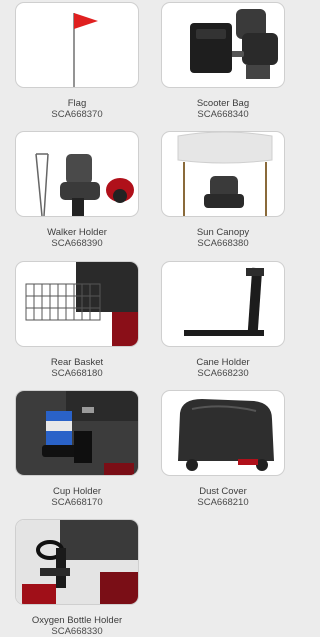 The image size is (320, 637). I want to click on accessory-item-flag: Flag SCA668370, so click(77, 61).